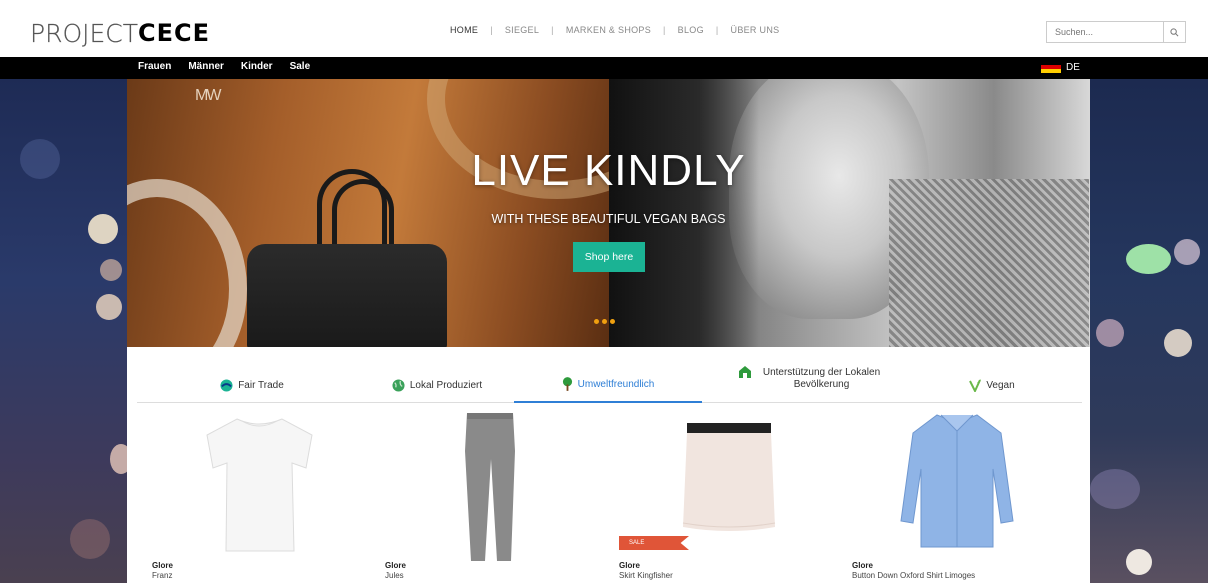 The image size is (1208, 583). Describe the element at coordinates (187, 263) in the screenshot. I see `architecture-arch` at that location.